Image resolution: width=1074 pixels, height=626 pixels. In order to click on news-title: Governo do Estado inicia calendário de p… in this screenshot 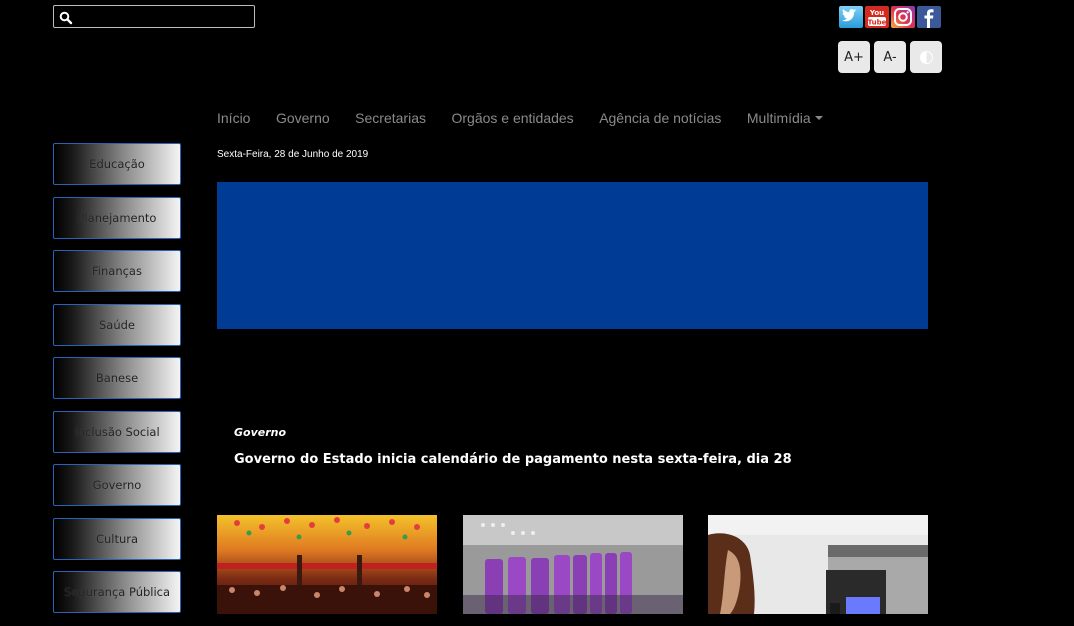, I will do `click(513, 459)`.